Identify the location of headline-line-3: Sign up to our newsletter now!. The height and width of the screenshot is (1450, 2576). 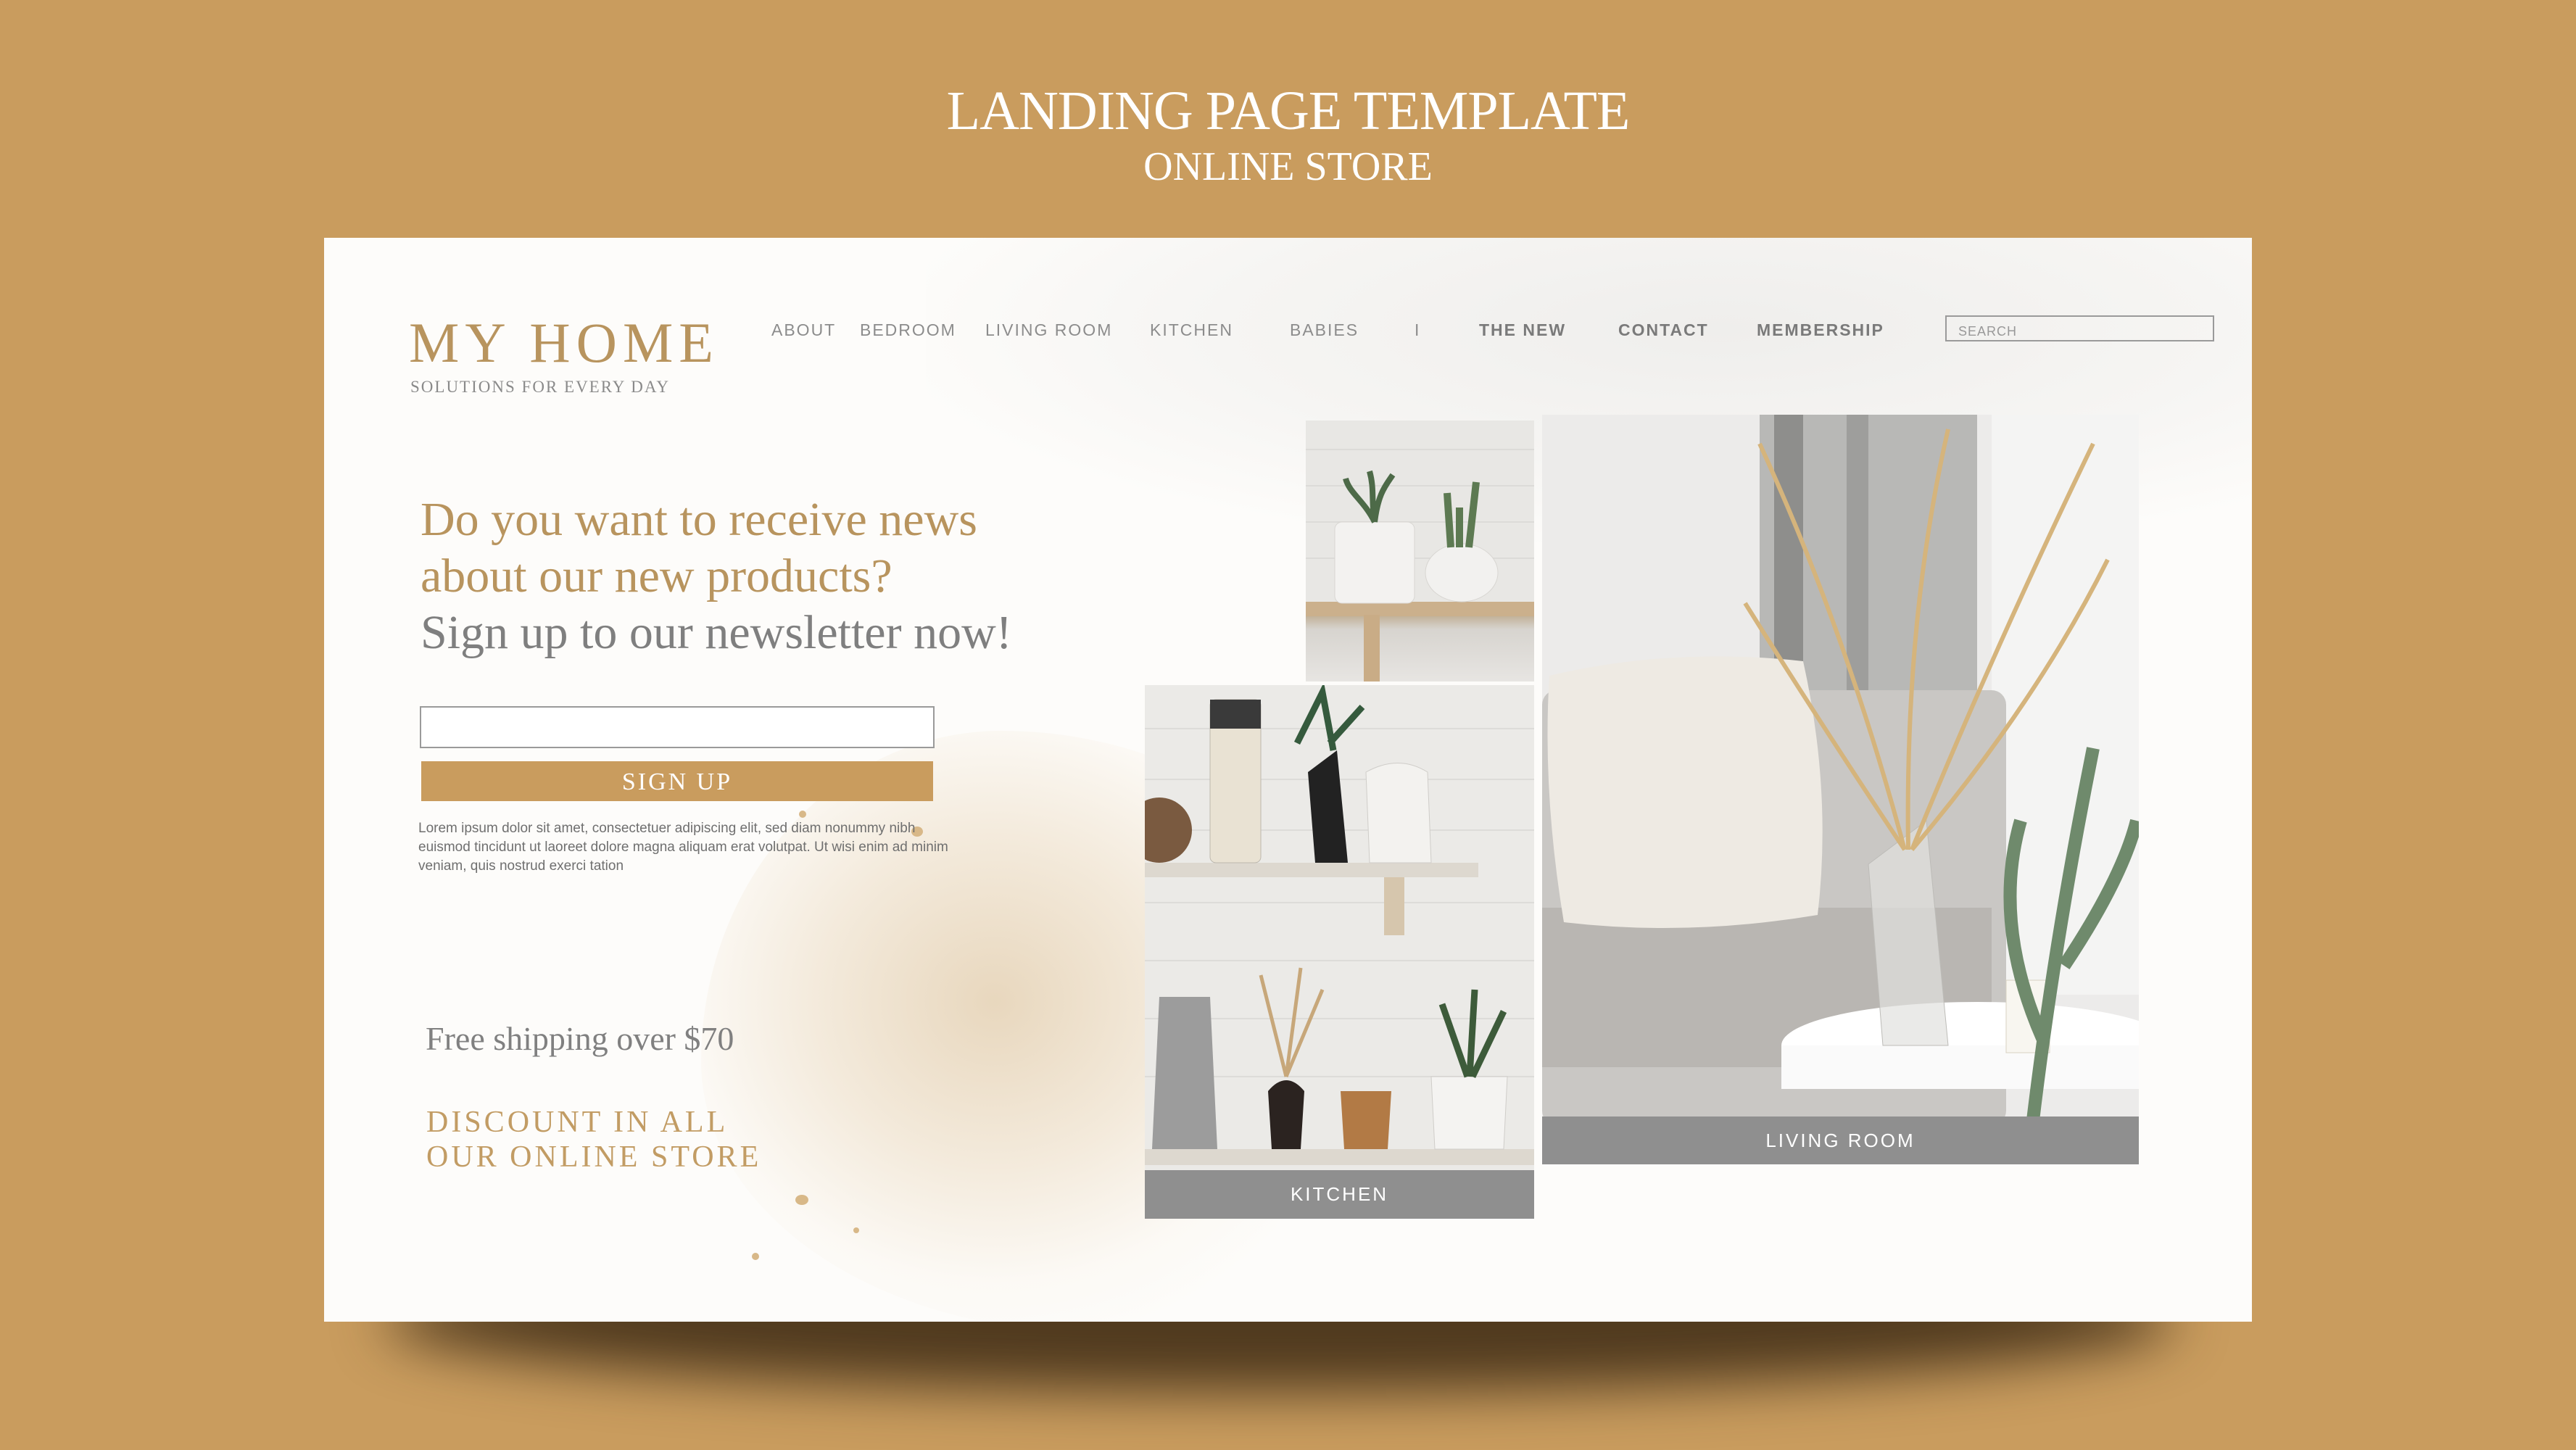
(716, 632).